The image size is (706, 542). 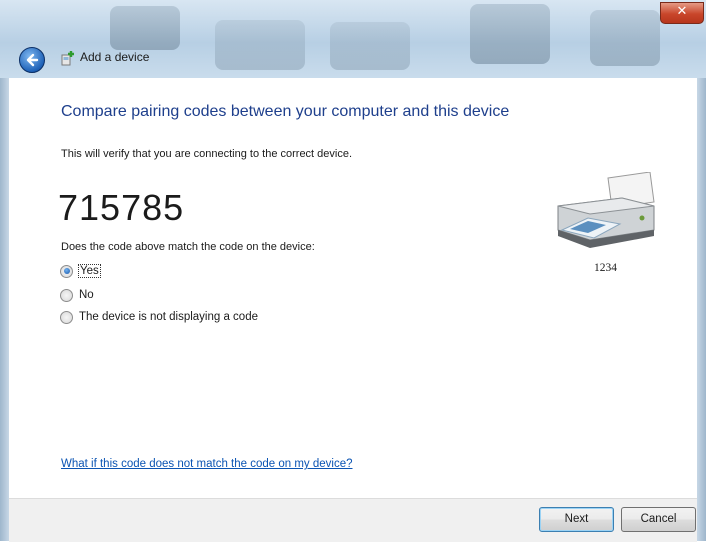 I want to click on close-button: ✕, so click(x=682, y=13).